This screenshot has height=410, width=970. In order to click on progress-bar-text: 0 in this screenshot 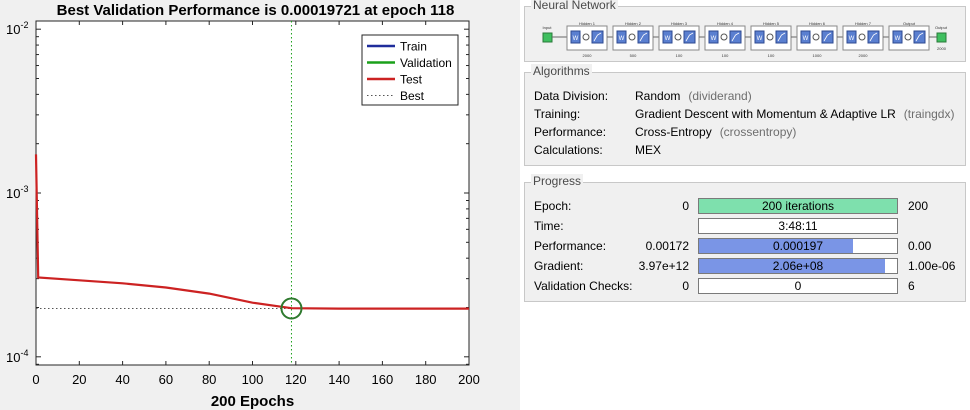, I will do `click(798, 286)`.